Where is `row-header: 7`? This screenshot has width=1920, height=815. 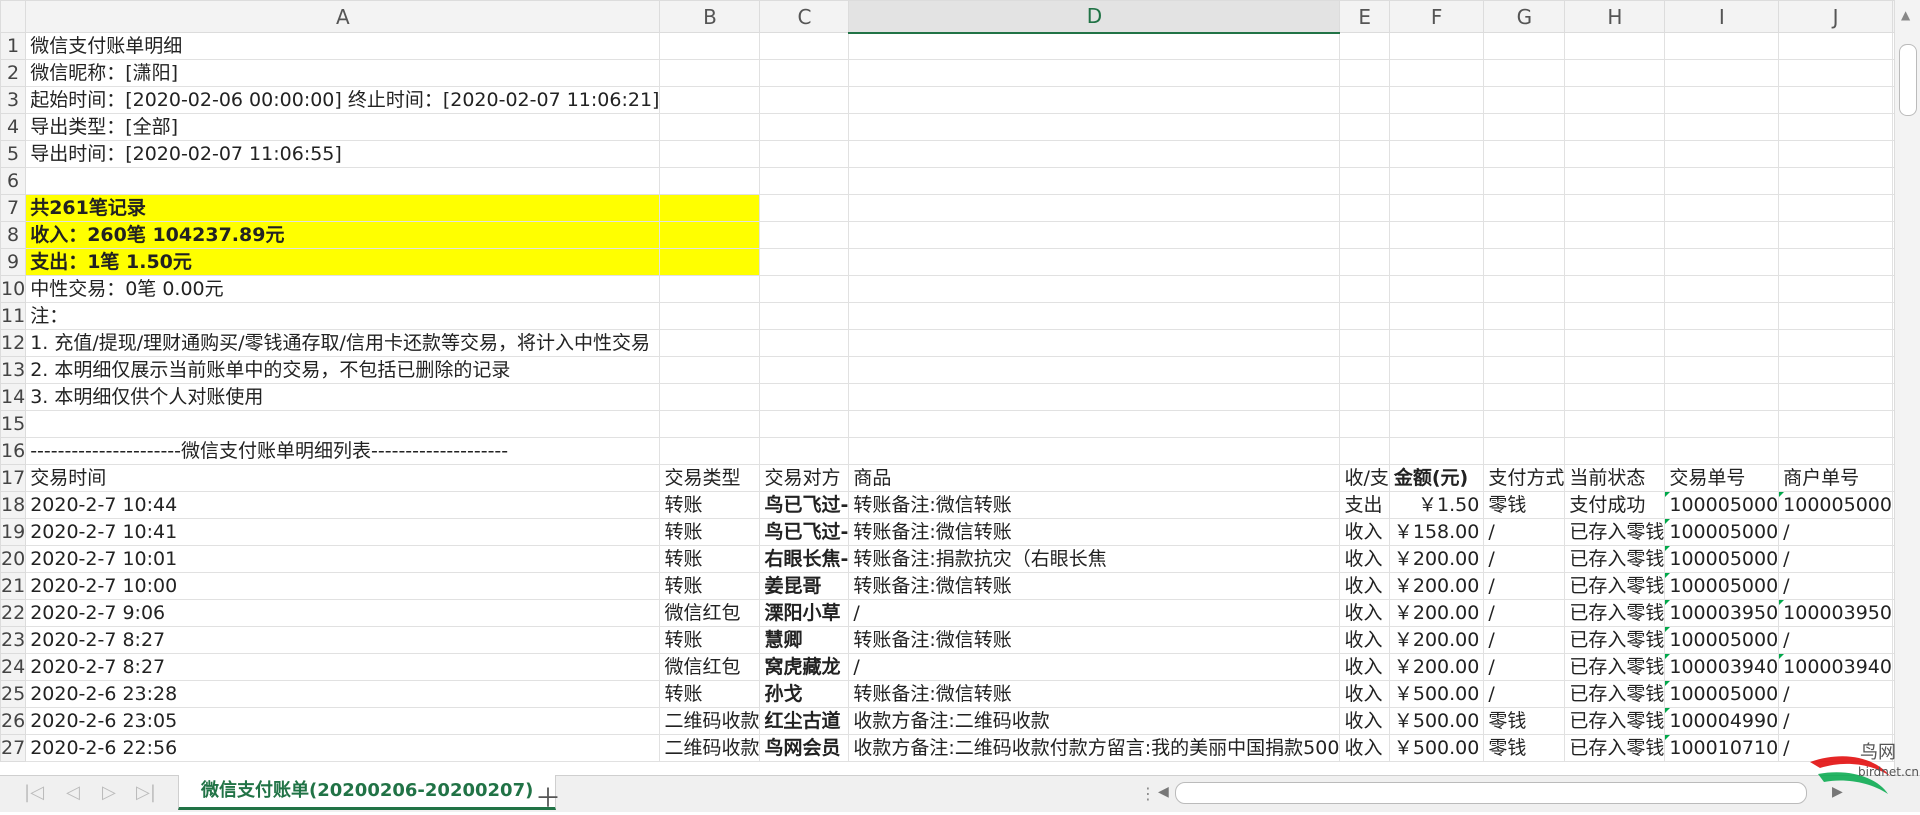 row-header: 7 is located at coordinates (13, 208).